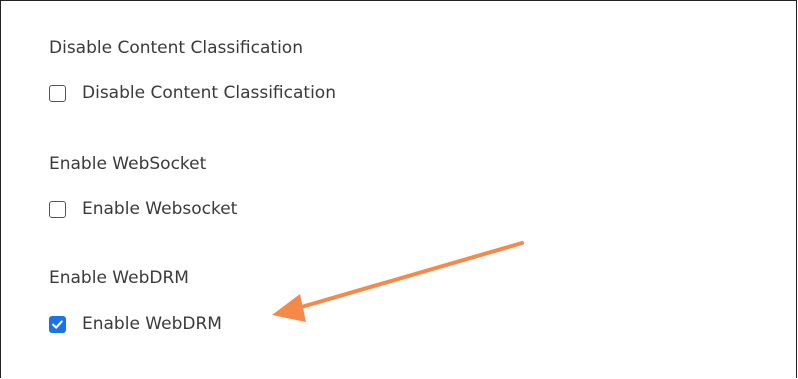 Image resolution: width=798 pixels, height=379 pixels. I want to click on checkmark-icon, so click(57, 324).